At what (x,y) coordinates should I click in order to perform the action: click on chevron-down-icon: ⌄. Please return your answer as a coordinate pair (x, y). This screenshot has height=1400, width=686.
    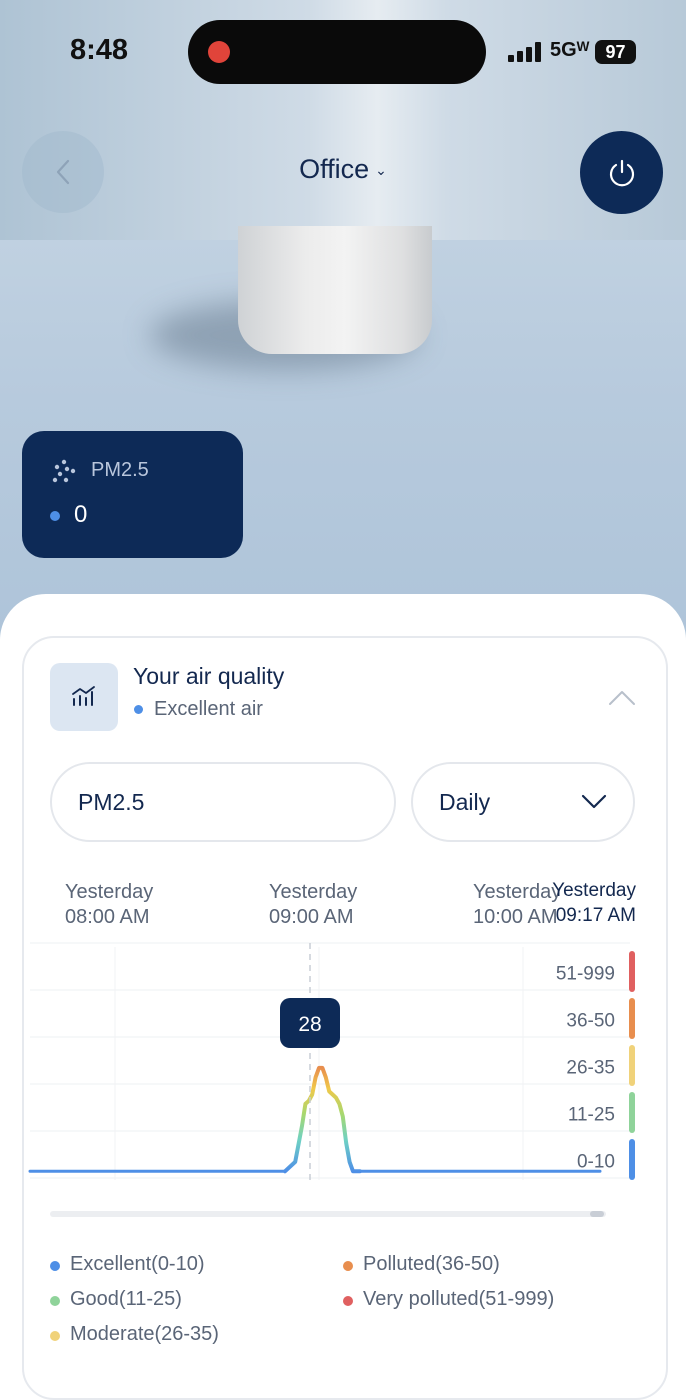
    Looking at the image, I should click on (381, 170).